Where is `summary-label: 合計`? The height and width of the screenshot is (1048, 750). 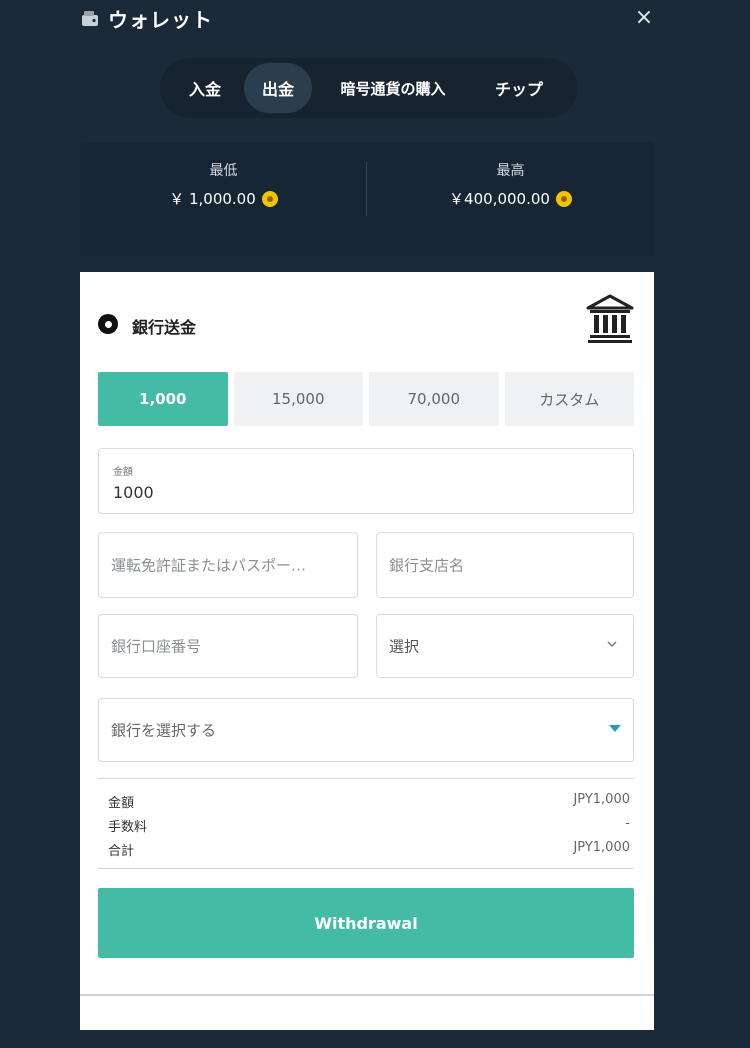
summary-label: 合計 is located at coordinates (121, 851).